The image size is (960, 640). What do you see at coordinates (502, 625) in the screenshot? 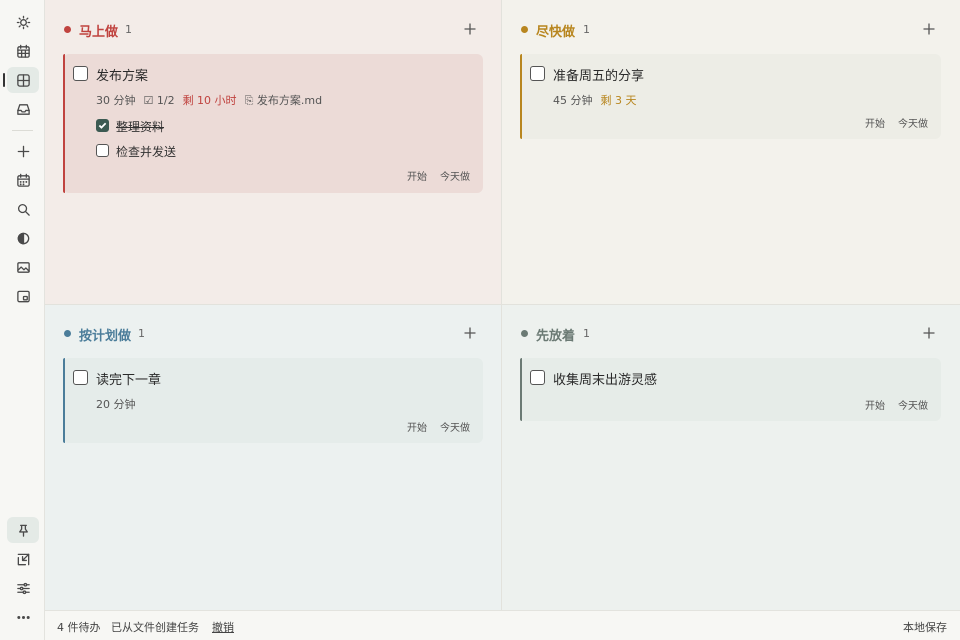
I see `status-bar: 4 件待办 已从文件创建任务 撤销 本地保存` at bounding box center [502, 625].